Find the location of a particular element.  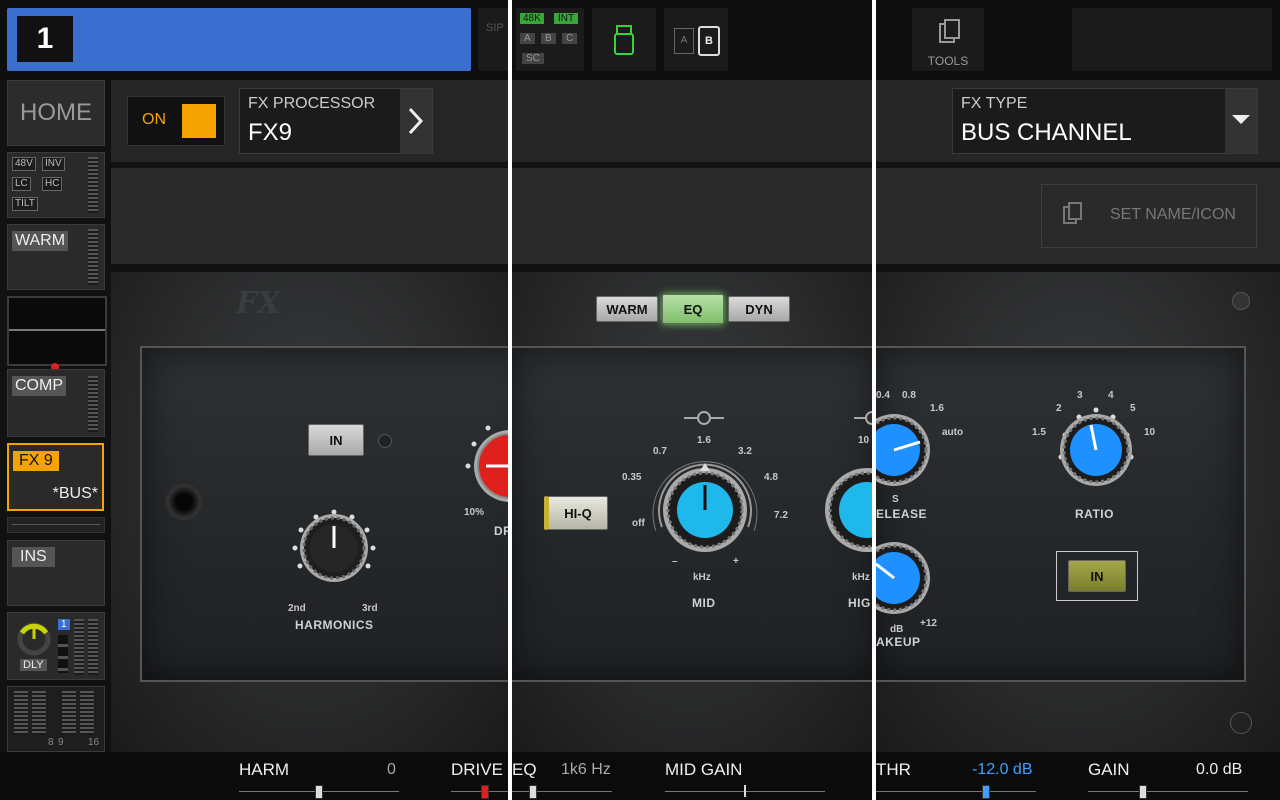

makeup-unit: dB is located at coordinates (897, 629).